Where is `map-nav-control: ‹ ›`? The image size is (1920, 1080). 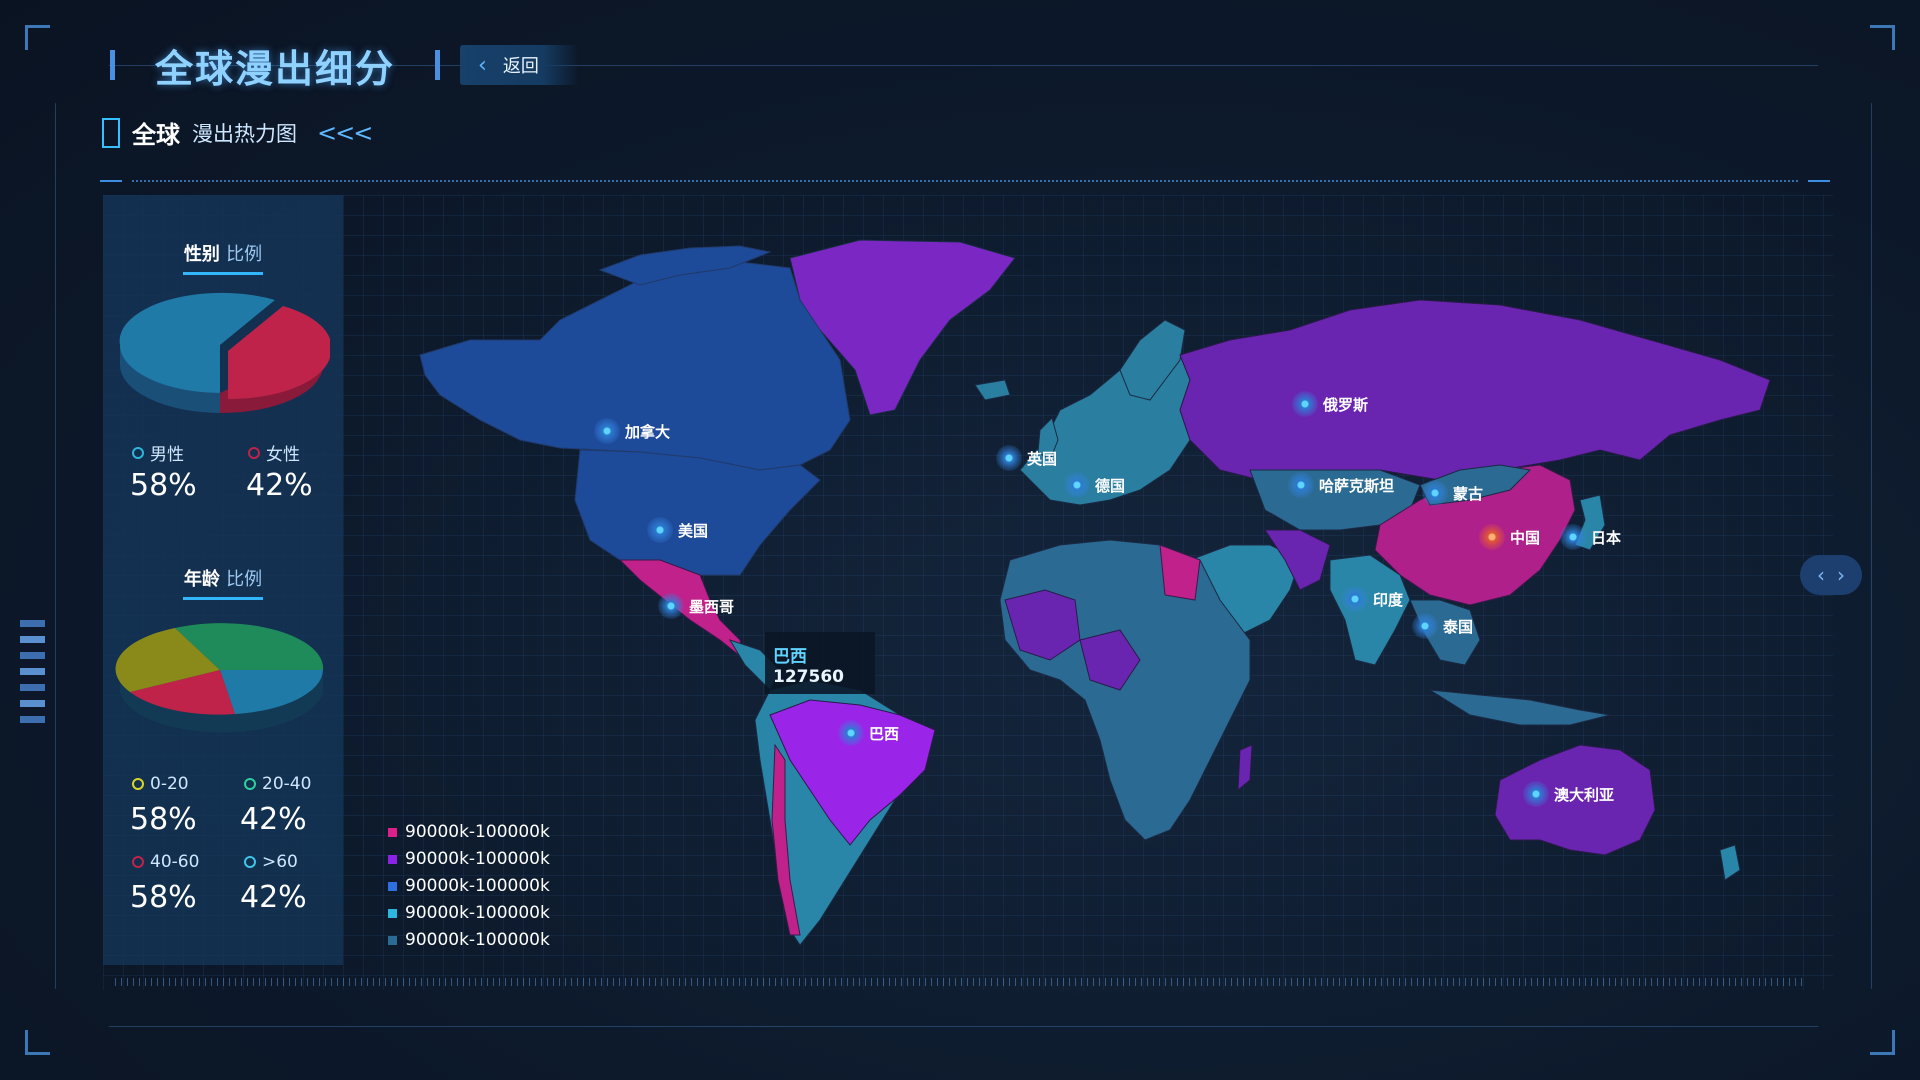
map-nav-control: ‹ › is located at coordinates (1831, 575).